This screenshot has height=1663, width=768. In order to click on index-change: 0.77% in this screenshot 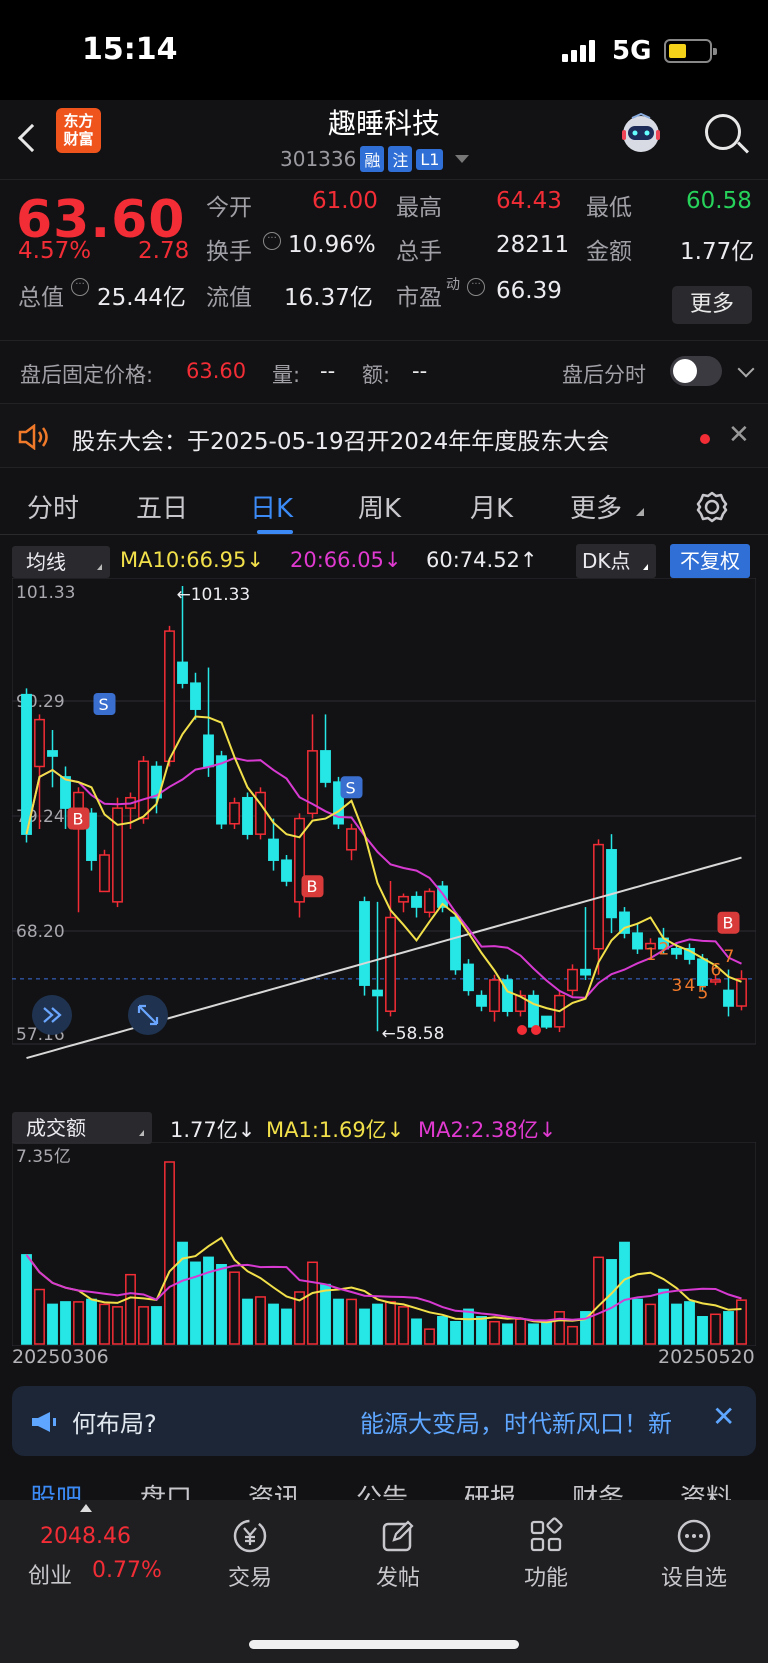, I will do `click(127, 1570)`.